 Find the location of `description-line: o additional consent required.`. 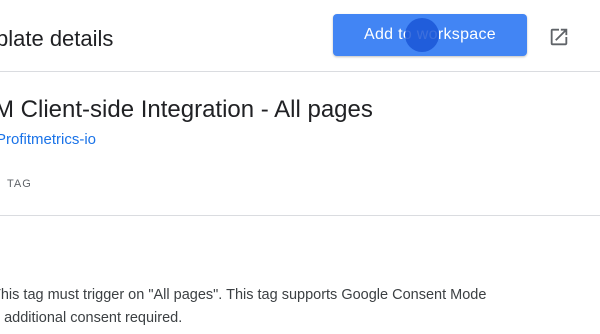

description-line: o additional consent required. is located at coordinates (91, 318).